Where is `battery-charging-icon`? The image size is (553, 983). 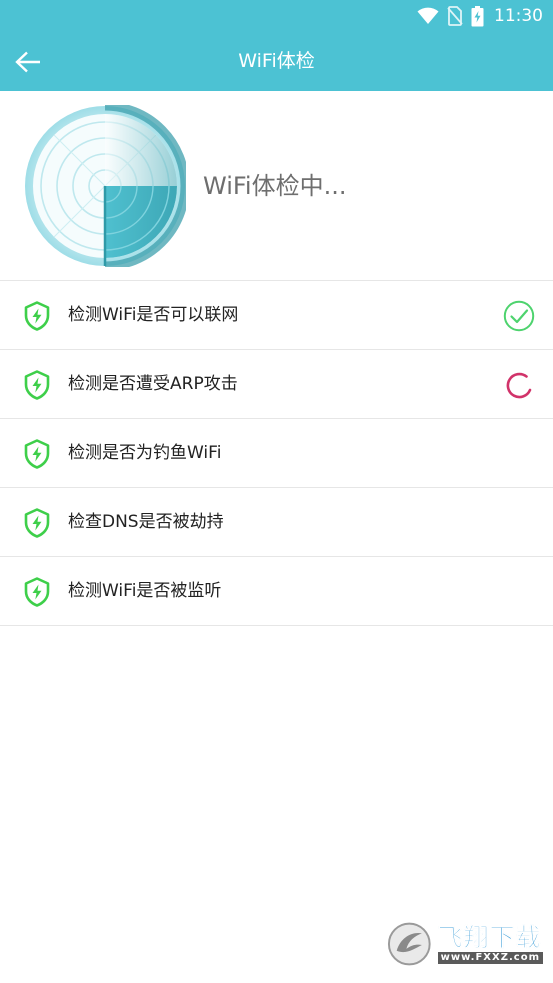
battery-charging-icon is located at coordinates (477, 15).